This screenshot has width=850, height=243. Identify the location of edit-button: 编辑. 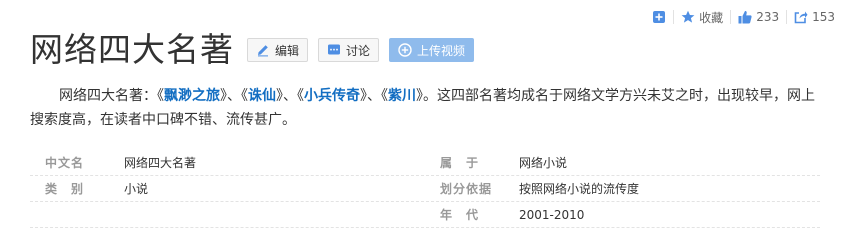
(278, 50).